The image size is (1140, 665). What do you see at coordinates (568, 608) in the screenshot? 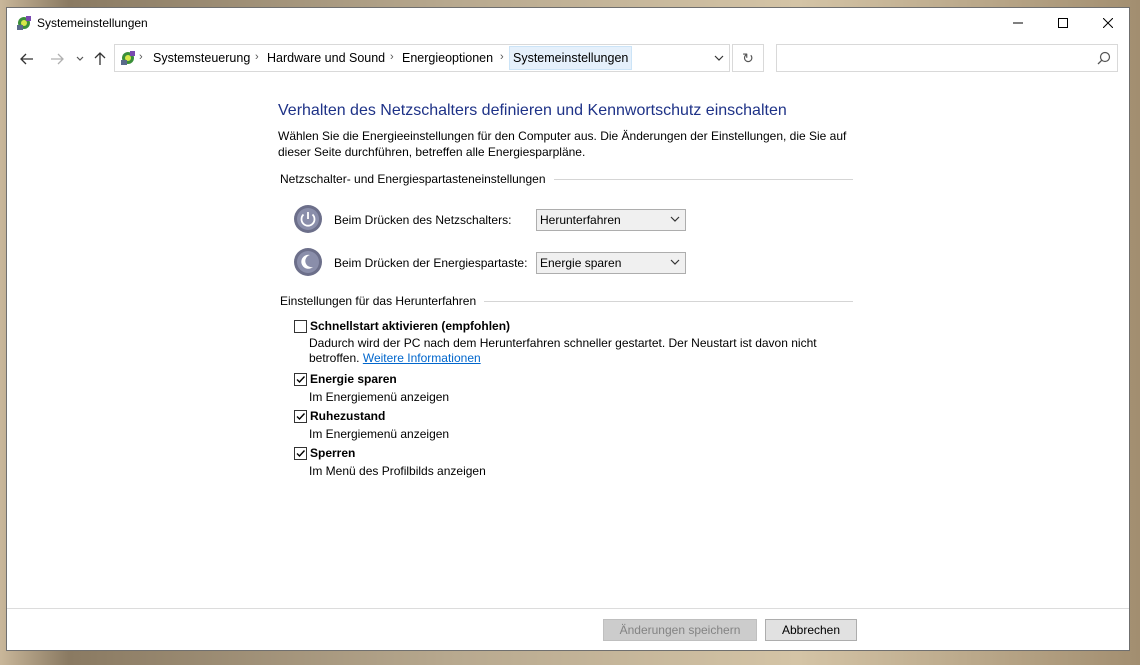
I see `footer-divider` at bounding box center [568, 608].